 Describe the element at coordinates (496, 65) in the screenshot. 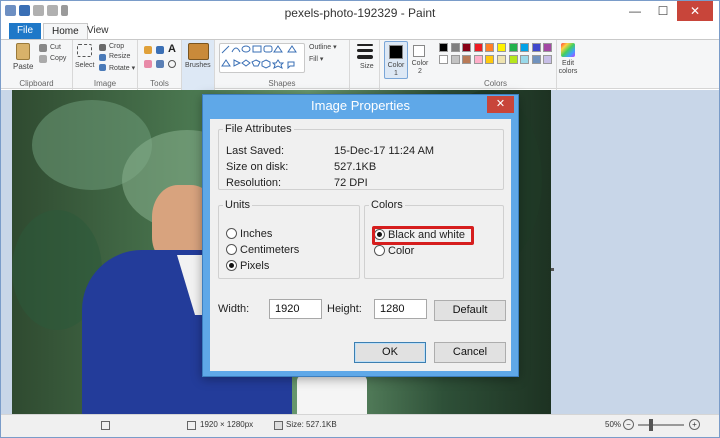

I see `colors-palette: Colors` at that location.